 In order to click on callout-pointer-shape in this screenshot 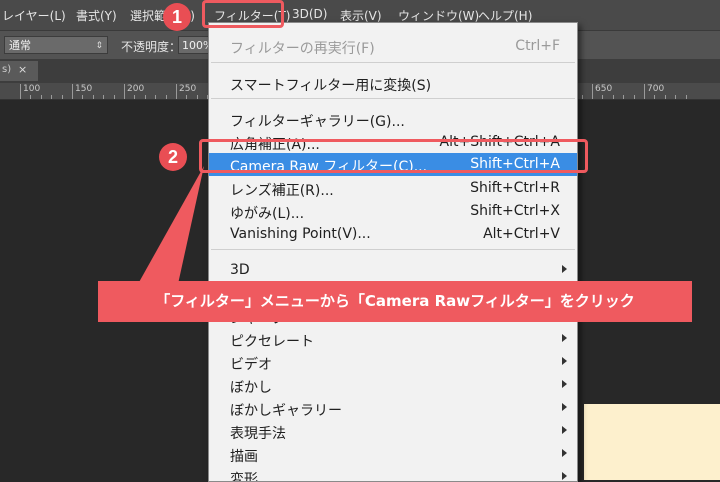, I will do `click(171, 225)`.